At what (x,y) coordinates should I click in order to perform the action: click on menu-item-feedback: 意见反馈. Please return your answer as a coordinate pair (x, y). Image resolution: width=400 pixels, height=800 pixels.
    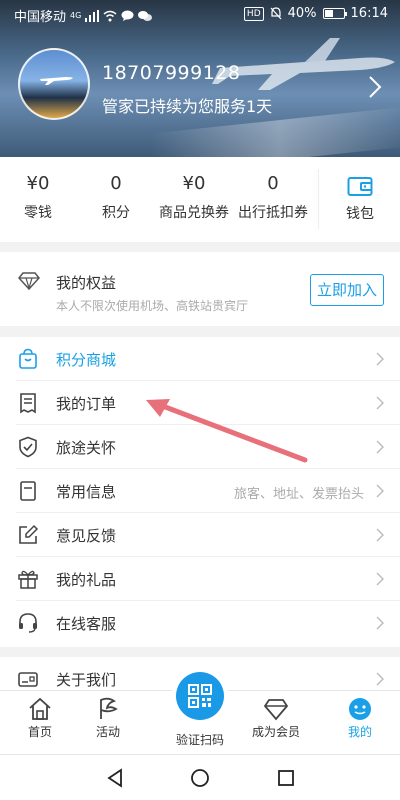
    Looking at the image, I should click on (200, 535).